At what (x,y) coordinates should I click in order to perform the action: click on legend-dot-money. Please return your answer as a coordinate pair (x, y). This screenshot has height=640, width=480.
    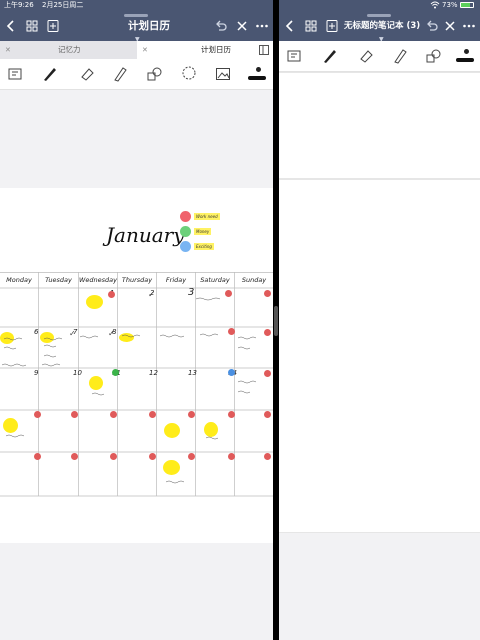
    Looking at the image, I should click on (185, 231).